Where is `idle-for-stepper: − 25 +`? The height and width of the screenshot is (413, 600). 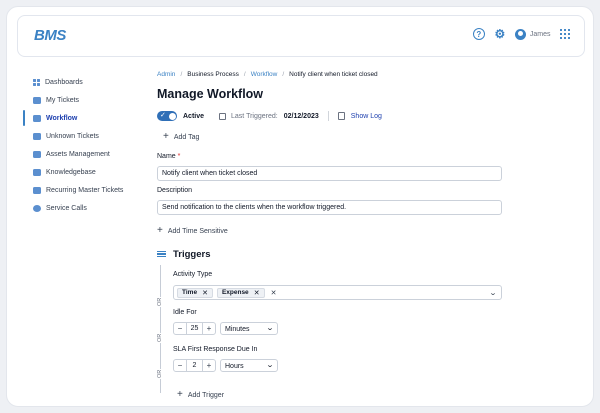
idle-for-stepper: − 25 + is located at coordinates (194, 328).